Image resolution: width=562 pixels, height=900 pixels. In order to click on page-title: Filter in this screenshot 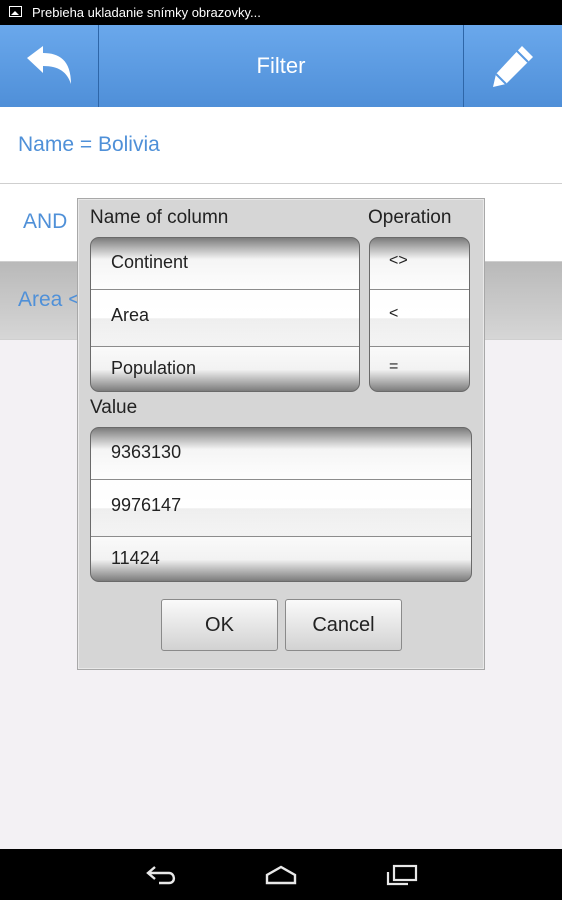, I will do `click(281, 65)`.